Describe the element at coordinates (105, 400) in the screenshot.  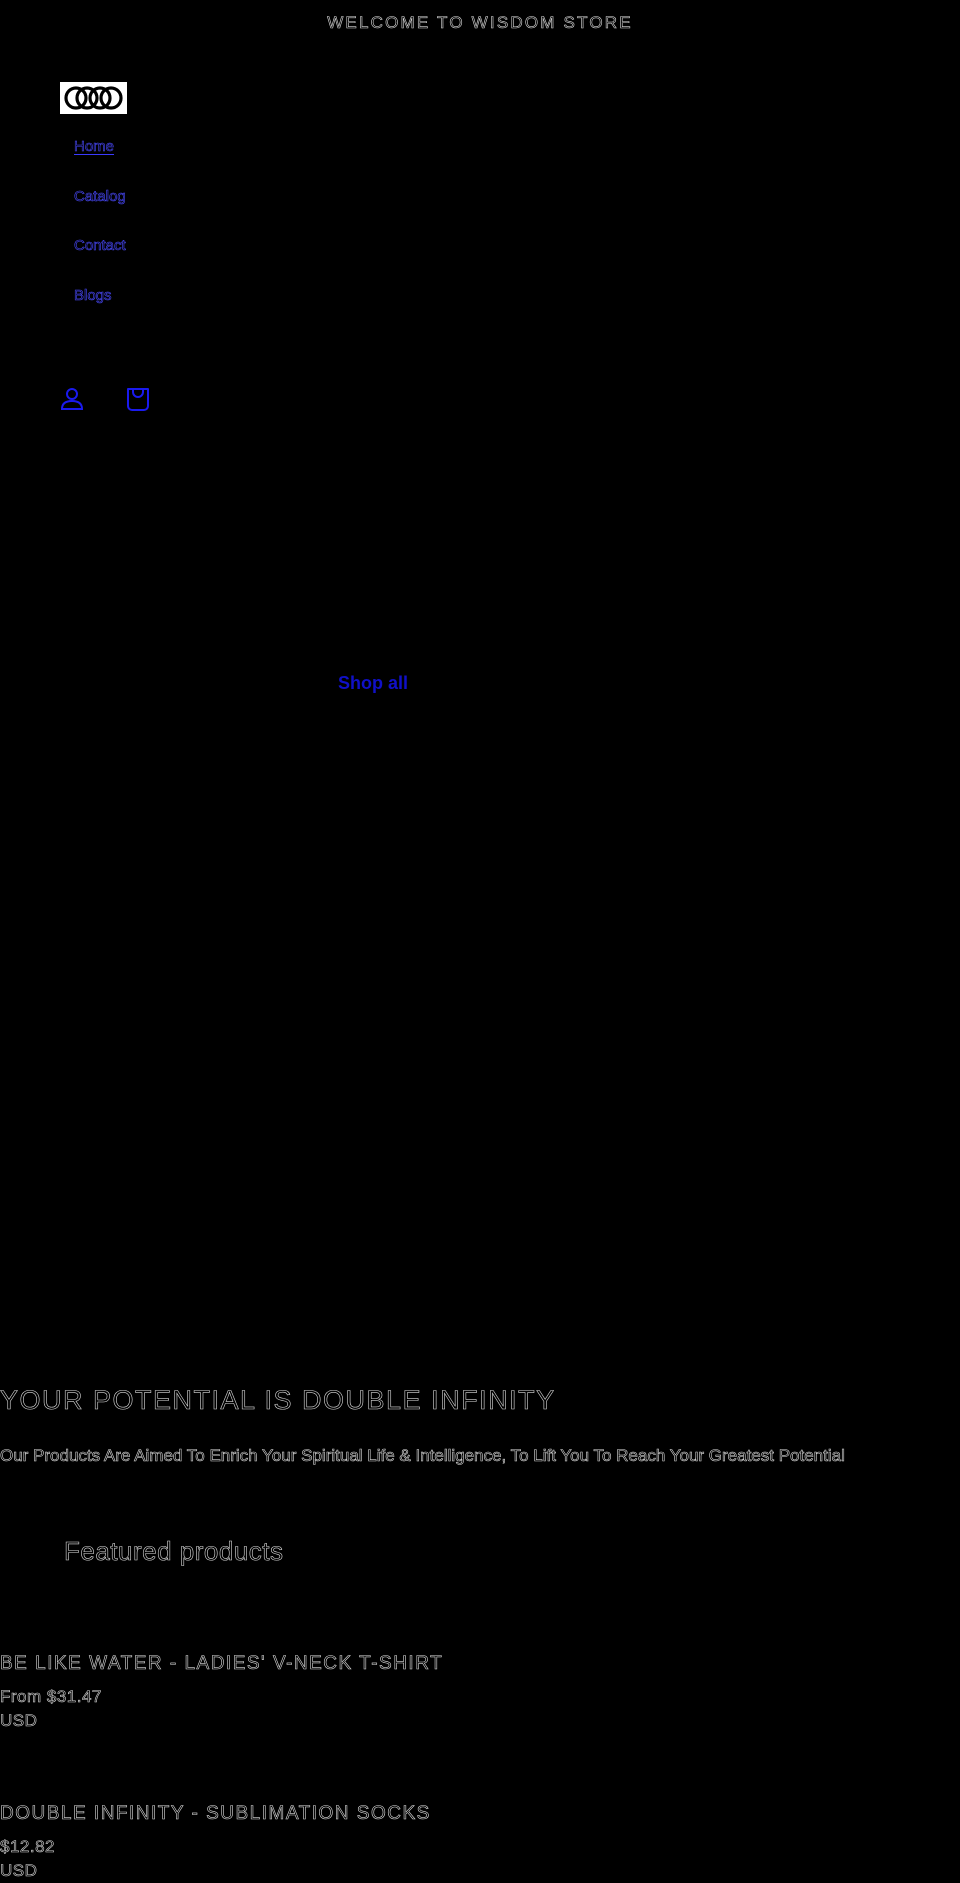
I see `header-icons` at that location.